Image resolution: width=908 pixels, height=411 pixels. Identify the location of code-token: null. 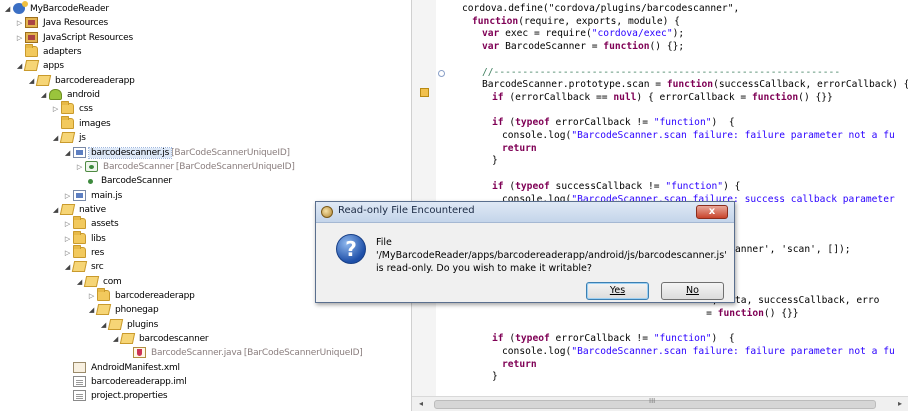
(625, 97).